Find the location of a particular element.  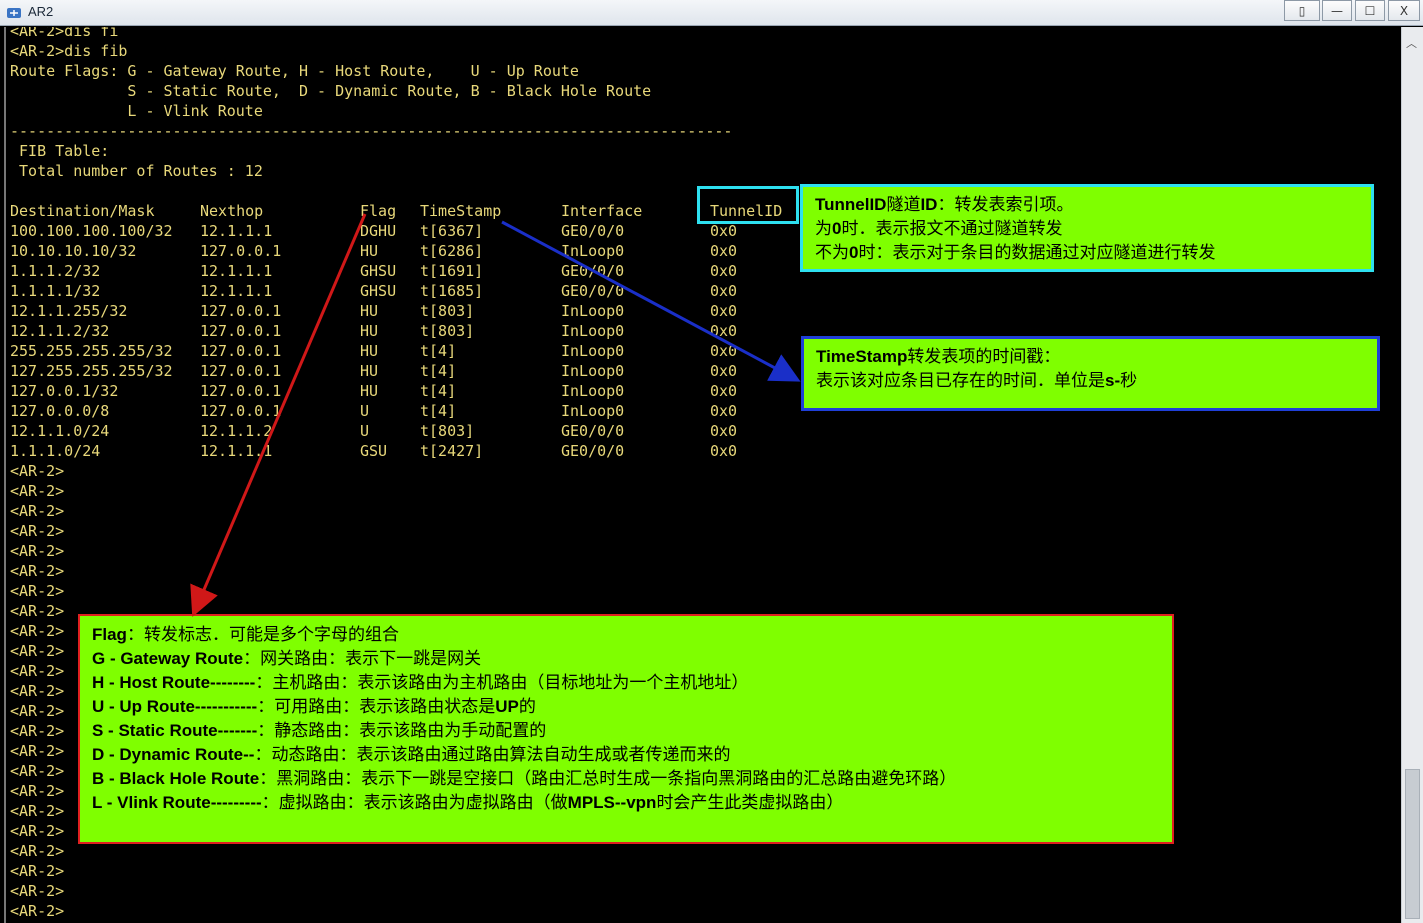

fib-route-cell: 255.255.255.255/32 is located at coordinates (91, 351).